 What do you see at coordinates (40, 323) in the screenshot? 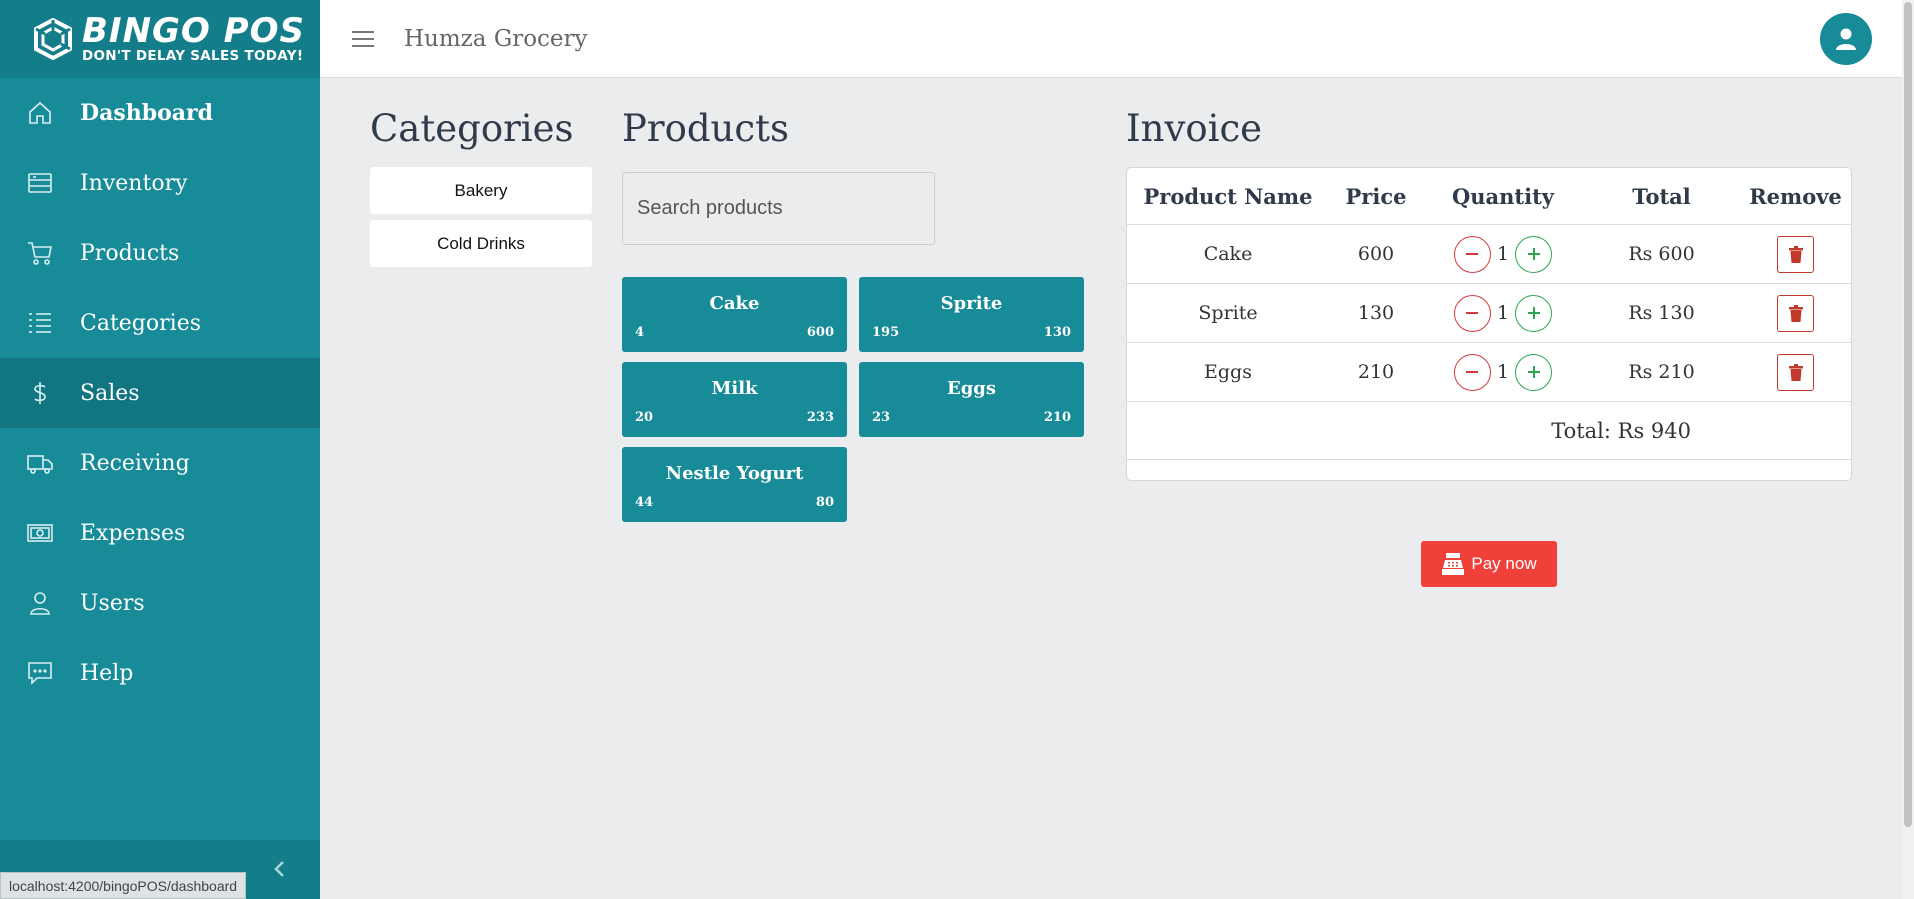
I see `list-icon` at bounding box center [40, 323].